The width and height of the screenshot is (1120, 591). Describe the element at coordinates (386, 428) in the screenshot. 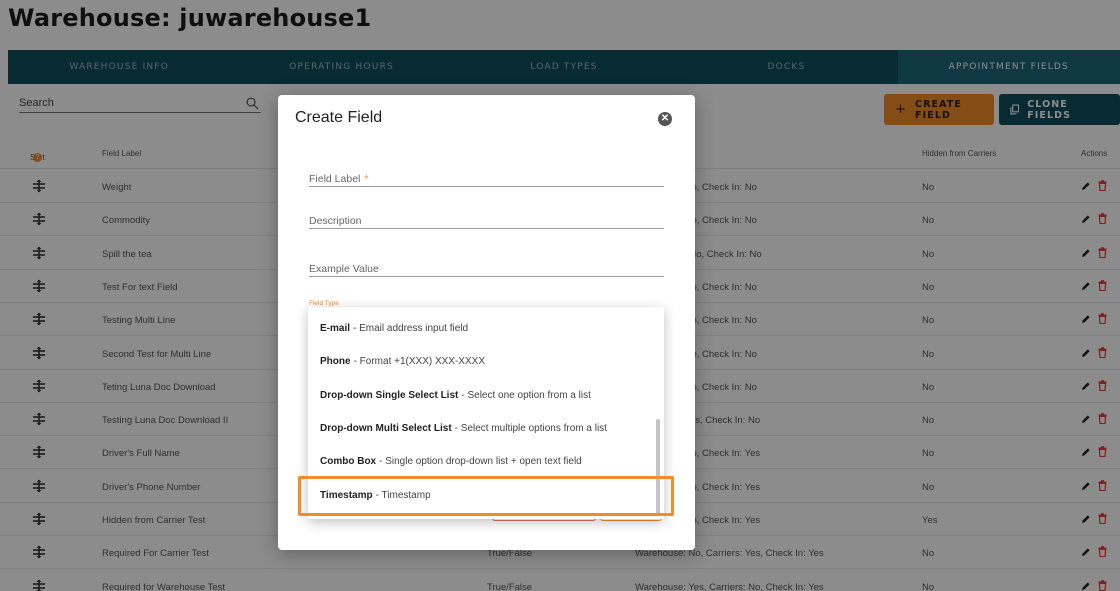

I see `option-name: Drop-down Multi Select List` at that location.